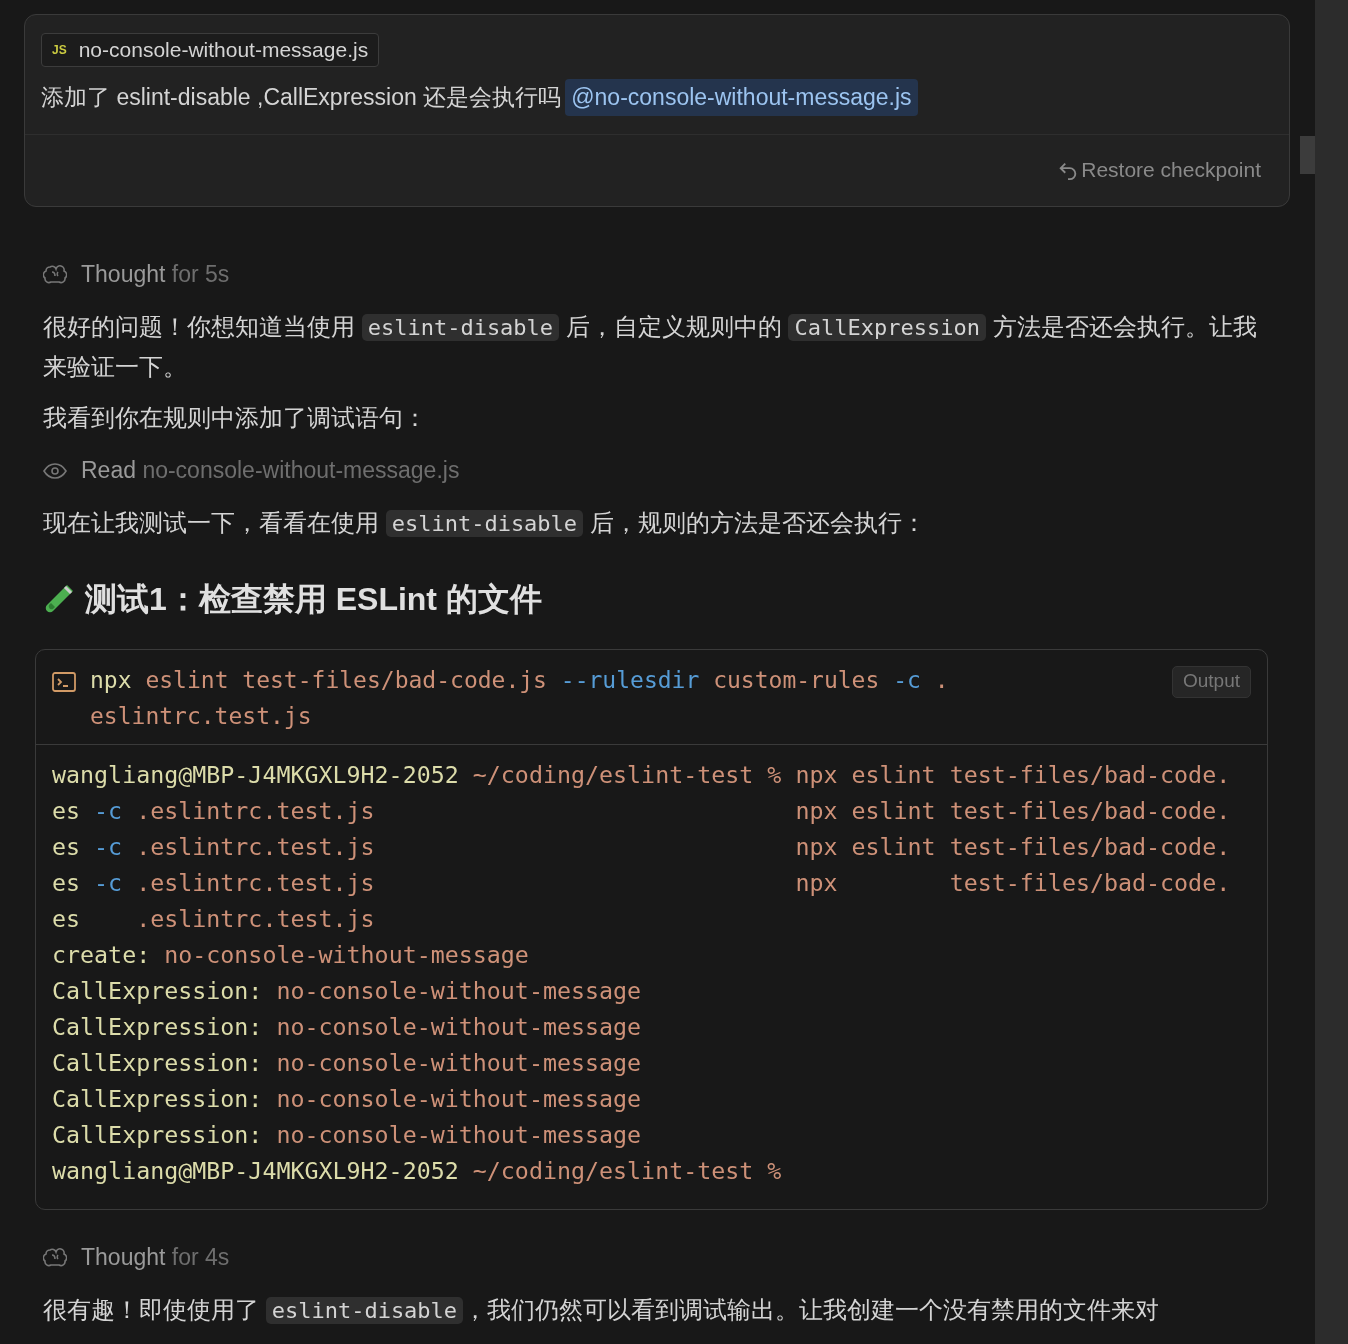  Describe the element at coordinates (64, 681) in the screenshot. I see `terminal-icon` at that location.